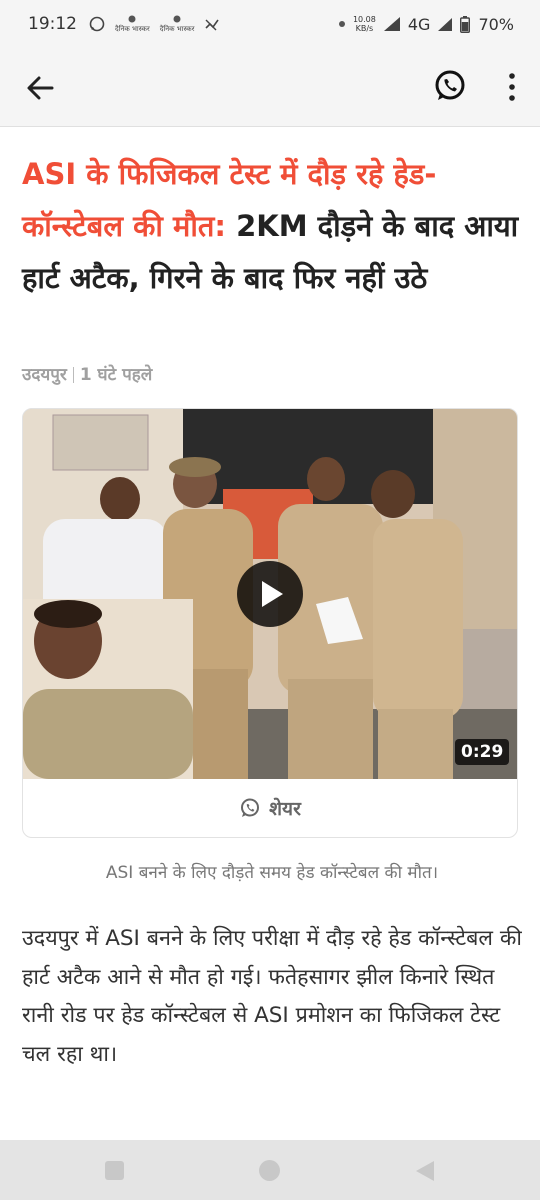 The height and width of the screenshot is (1200, 540). What do you see at coordinates (419, 24) in the screenshot?
I see `network-type: 4G` at bounding box center [419, 24].